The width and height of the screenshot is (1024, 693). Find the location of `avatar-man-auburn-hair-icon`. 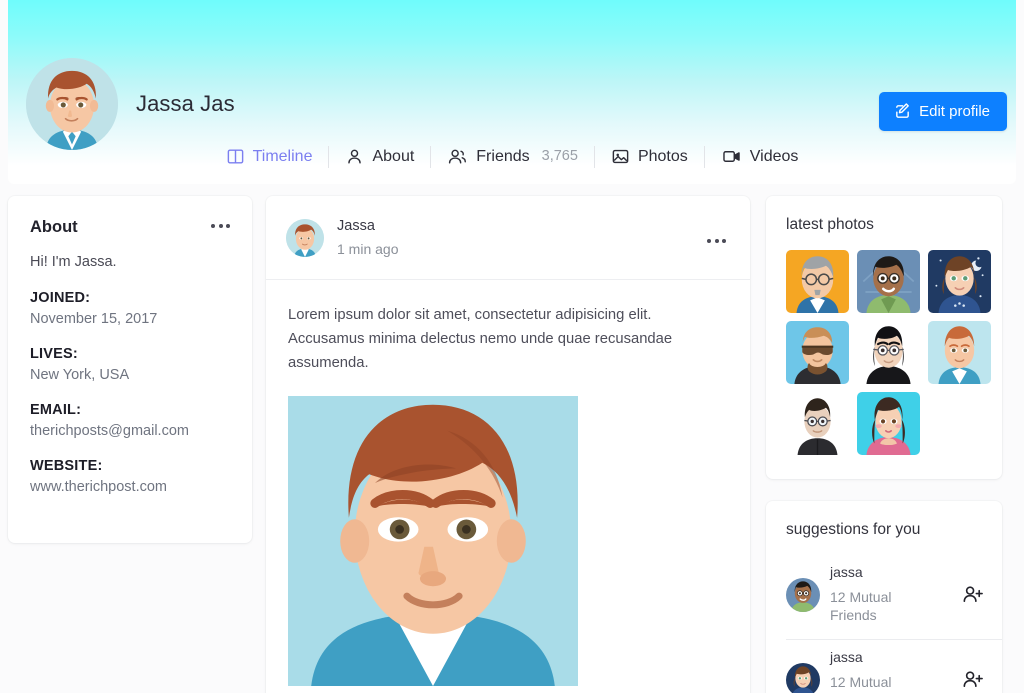

avatar-man-auburn-hair-icon is located at coordinates (959, 352).